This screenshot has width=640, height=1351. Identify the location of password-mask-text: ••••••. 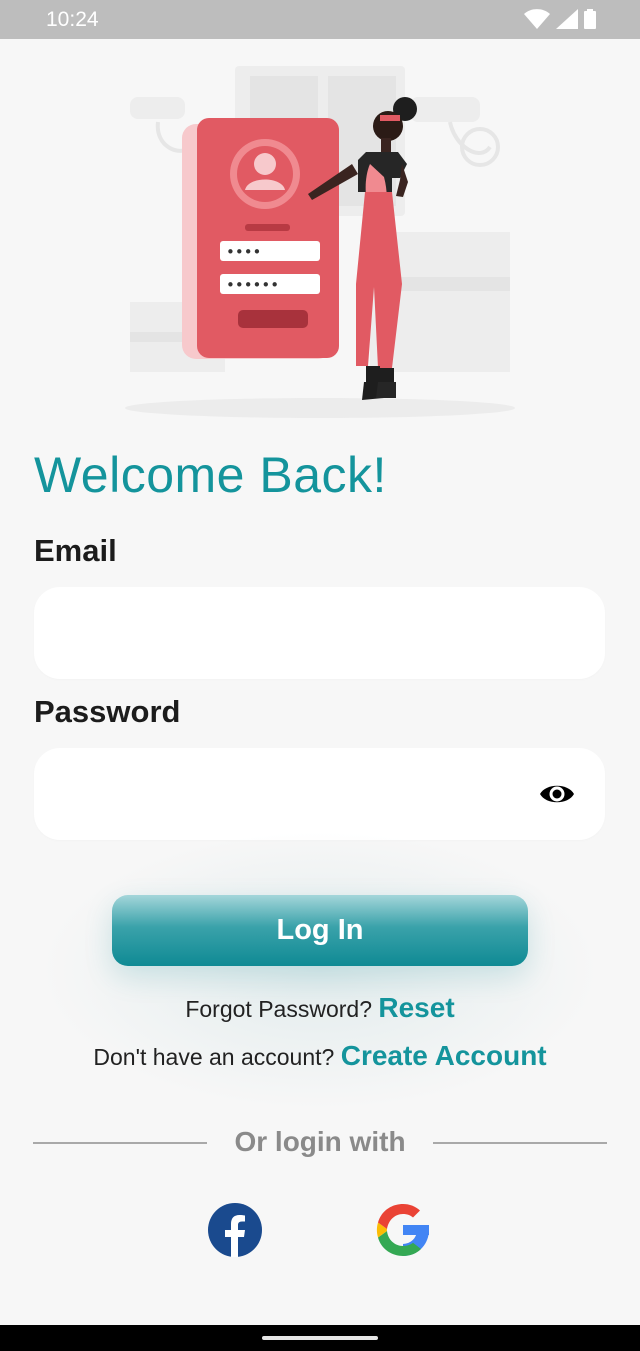
(252, 285).